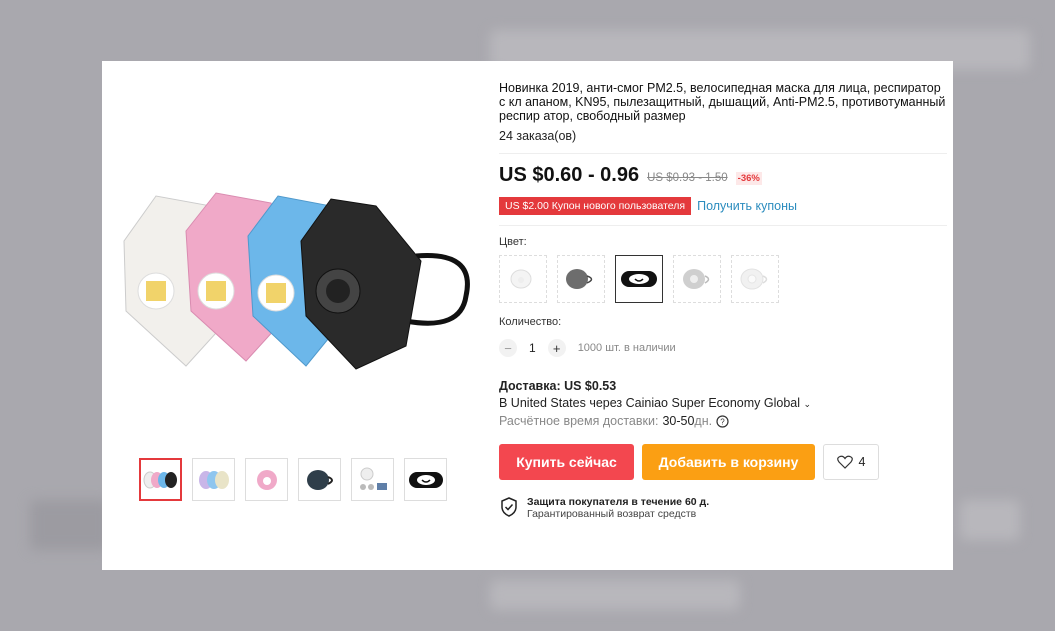 The height and width of the screenshot is (631, 1055). I want to click on delivery-estimate: Расчётное время доставки: 30-50дн. ?, so click(723, 421).